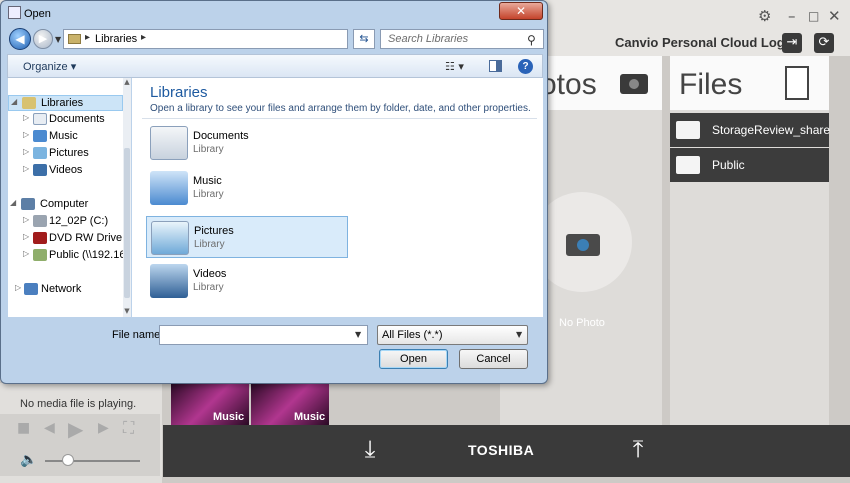 This screenshot has width=850, height=483. What do you see at coordinates (40, 136) in the screenshot?
I see `music-icon` at bounding box center [40, 136].